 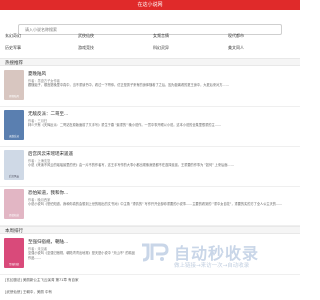 I want to click on nav-item-xuanhuan: 玄幻奇幻, so click(x=13, y=36).